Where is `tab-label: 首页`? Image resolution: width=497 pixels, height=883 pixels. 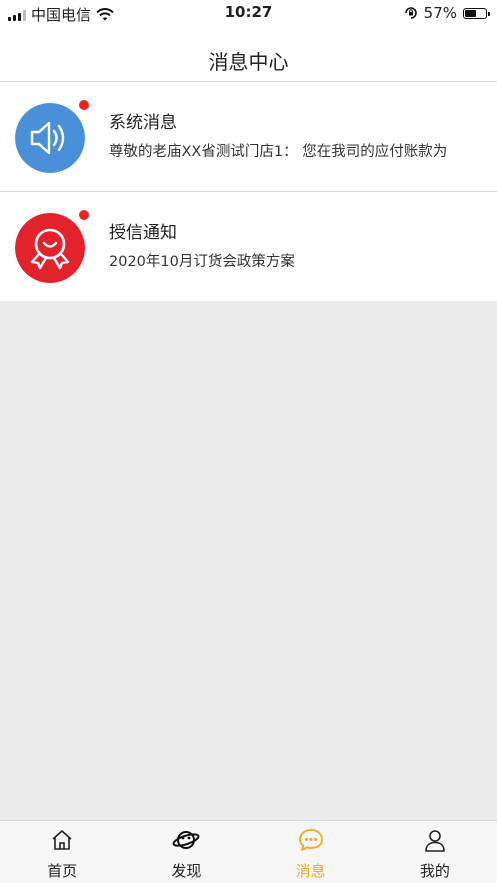
tab-label: 首页 is located at coordinates (62, 871).